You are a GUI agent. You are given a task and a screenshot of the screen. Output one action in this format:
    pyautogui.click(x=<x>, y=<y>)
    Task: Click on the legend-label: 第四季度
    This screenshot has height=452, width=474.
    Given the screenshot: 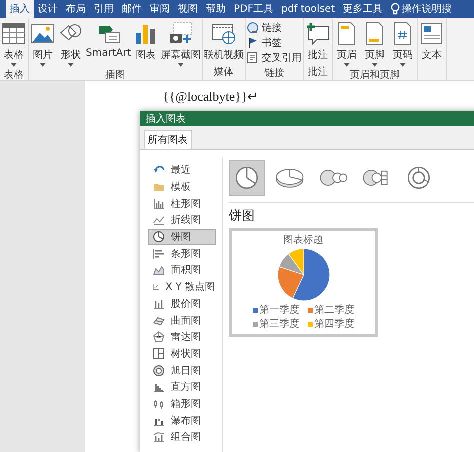 What is the action you would take?
    pyautogui.click(x=334, y=324)
    